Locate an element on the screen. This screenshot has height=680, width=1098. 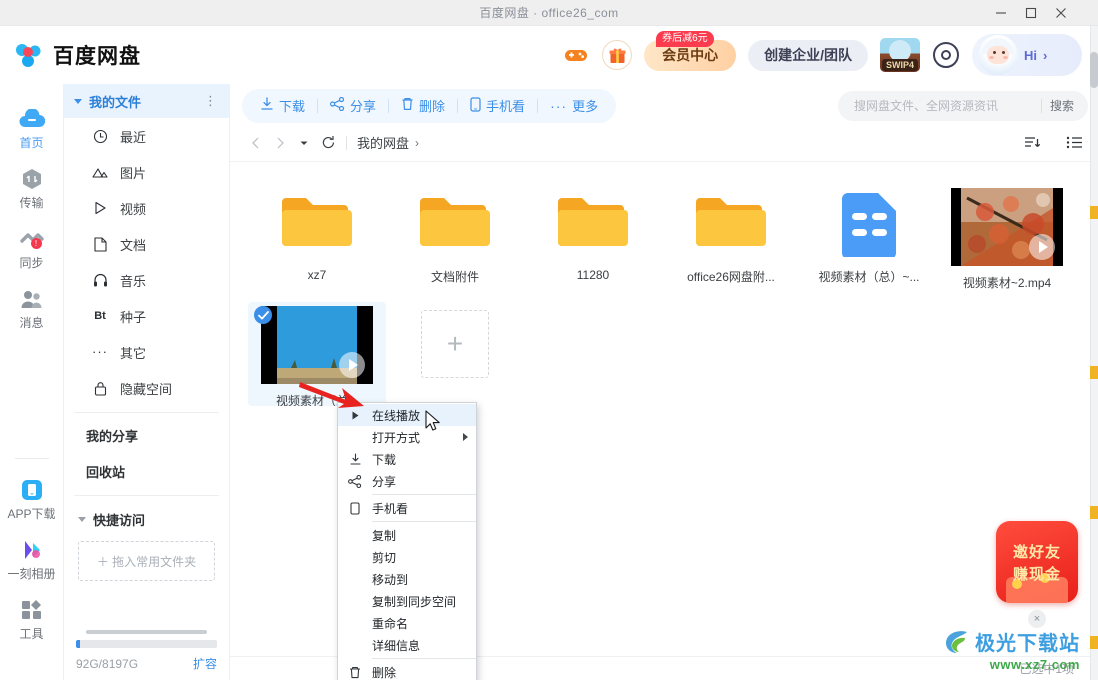
file-item-folder: 11280 is located at coordinates (593, 242).